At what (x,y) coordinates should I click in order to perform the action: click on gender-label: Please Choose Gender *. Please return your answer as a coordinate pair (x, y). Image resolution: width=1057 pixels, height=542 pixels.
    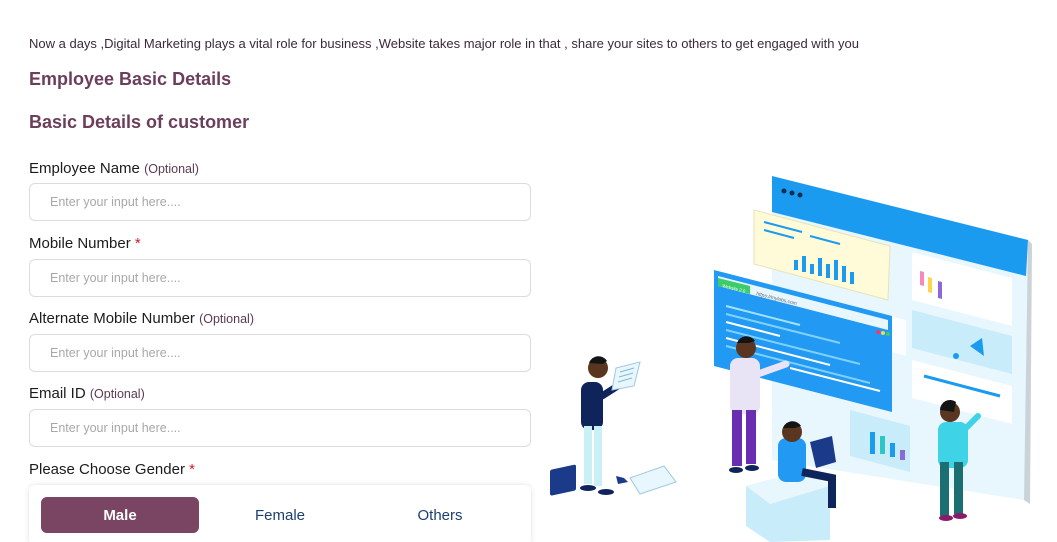
    Looking at the image, I should click on (112, 469).